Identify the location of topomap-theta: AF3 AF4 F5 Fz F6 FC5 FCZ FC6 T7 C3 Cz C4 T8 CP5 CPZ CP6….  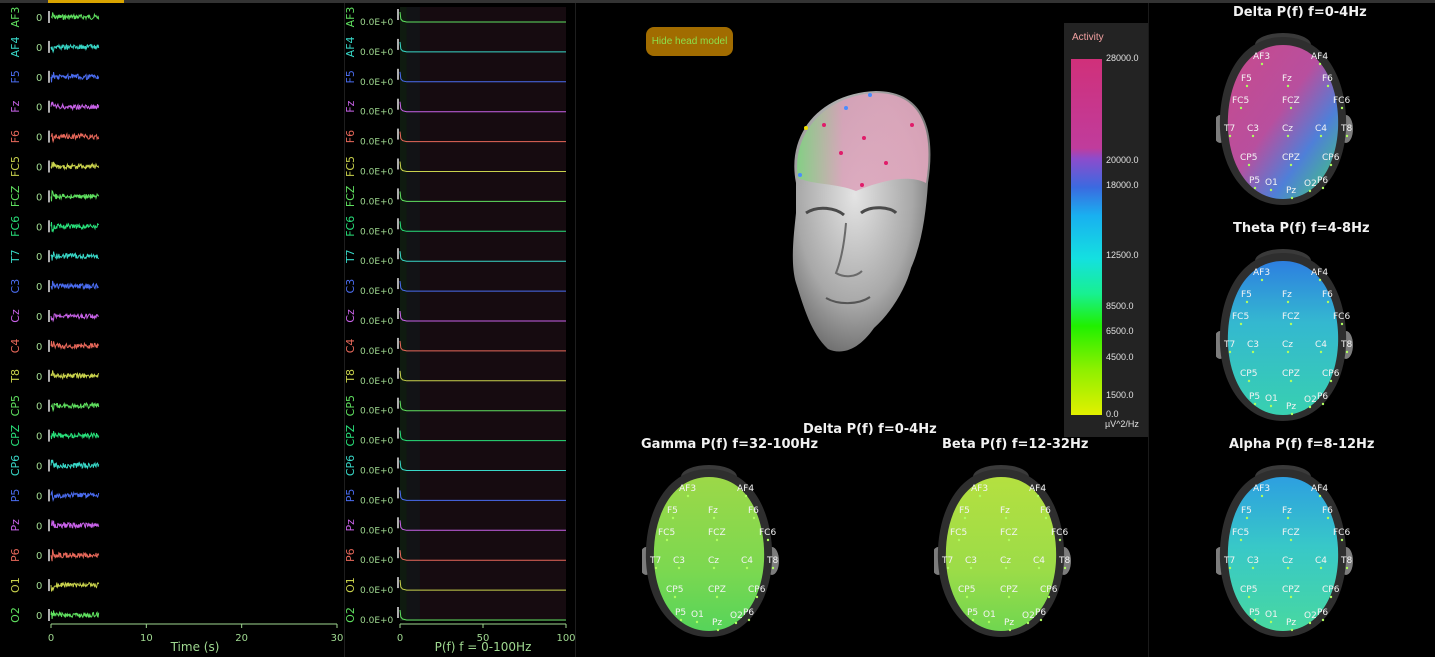
(1284, 335).